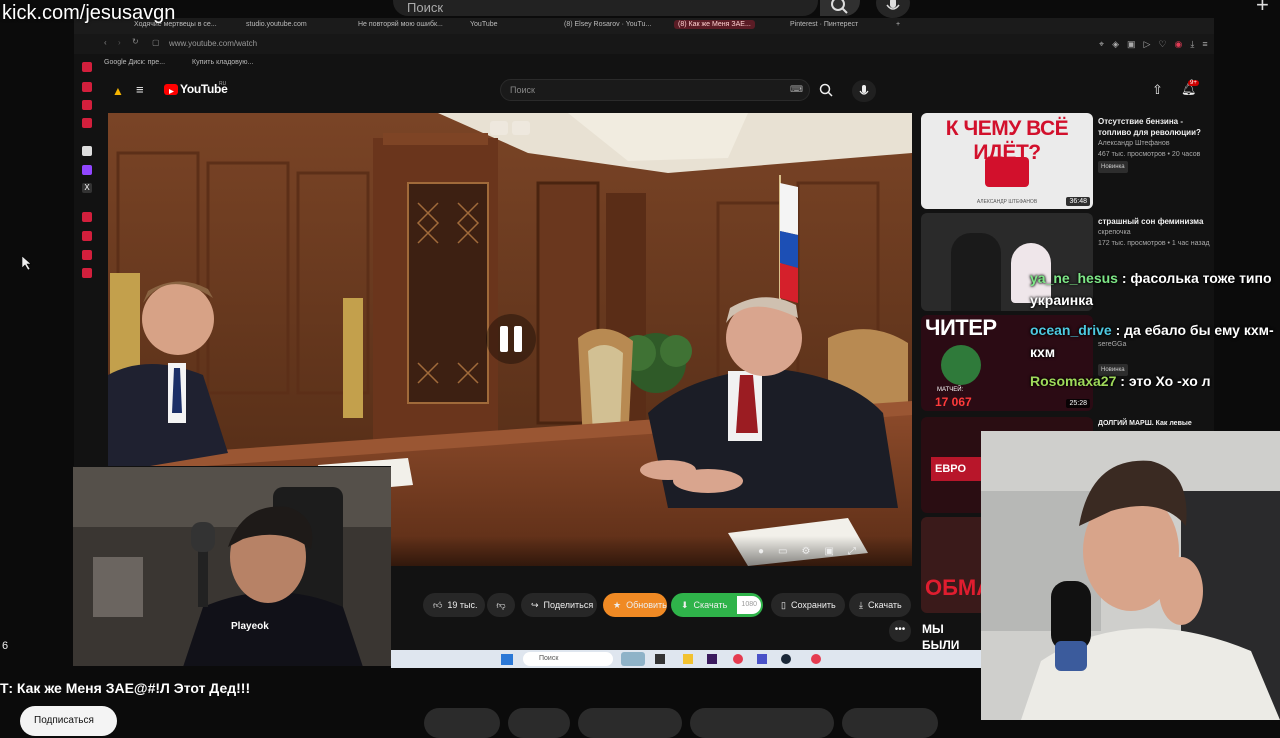 The width and height of the screenshot is (1280, 738). Describe the element at coordinates (1162, 44) in the screenshot. I see `heart-icon: ♡` at that location.